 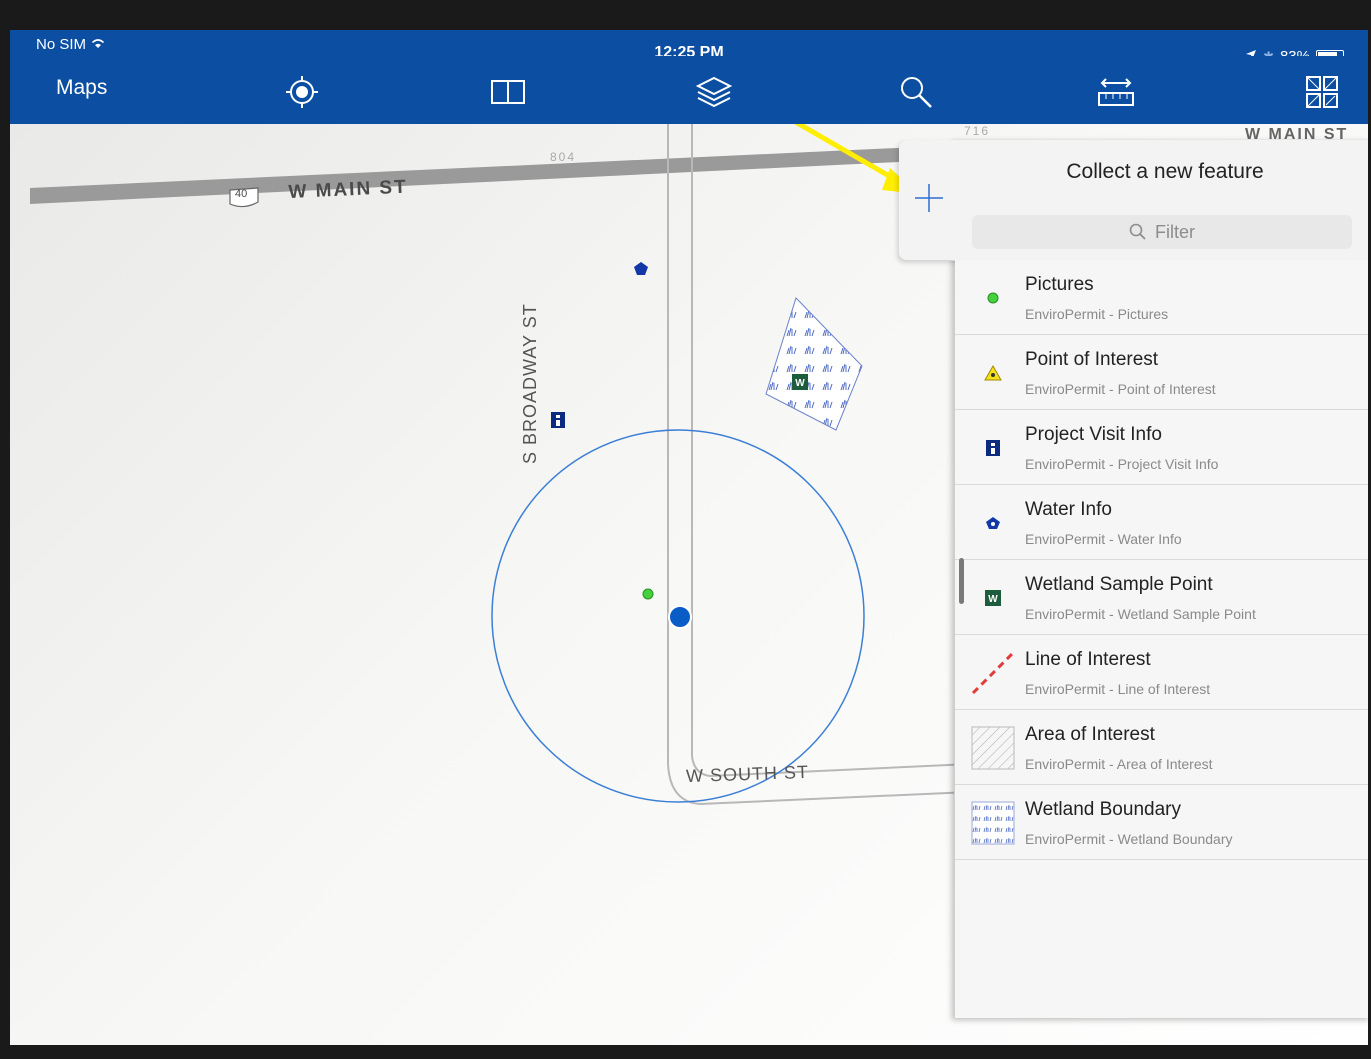 What do you see at coordinates (993, 373) in the screenshot?
I see `yellow-triangle-icon` at bounding box center [993, 373].